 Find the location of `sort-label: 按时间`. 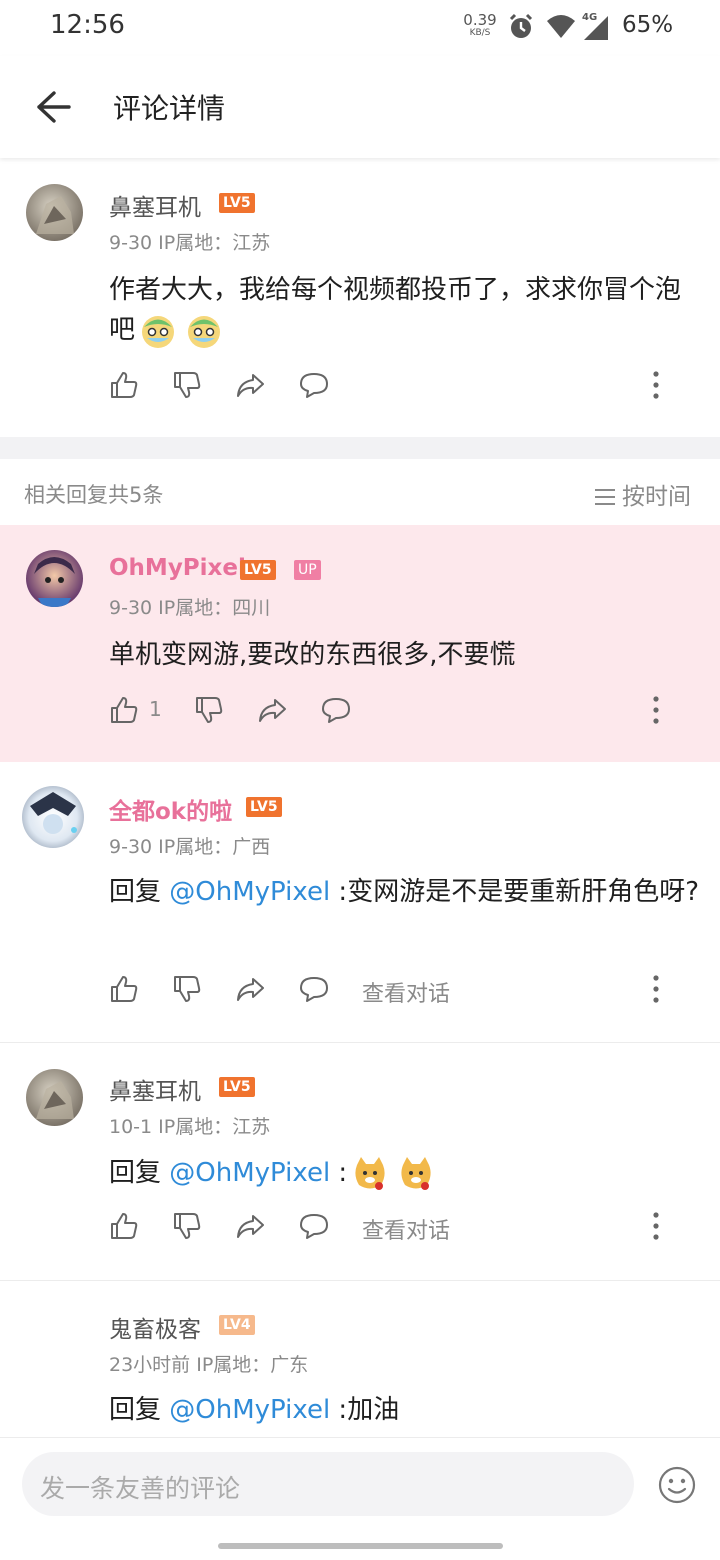

sort-label: 按时间 is located at coordinates (656, 497).